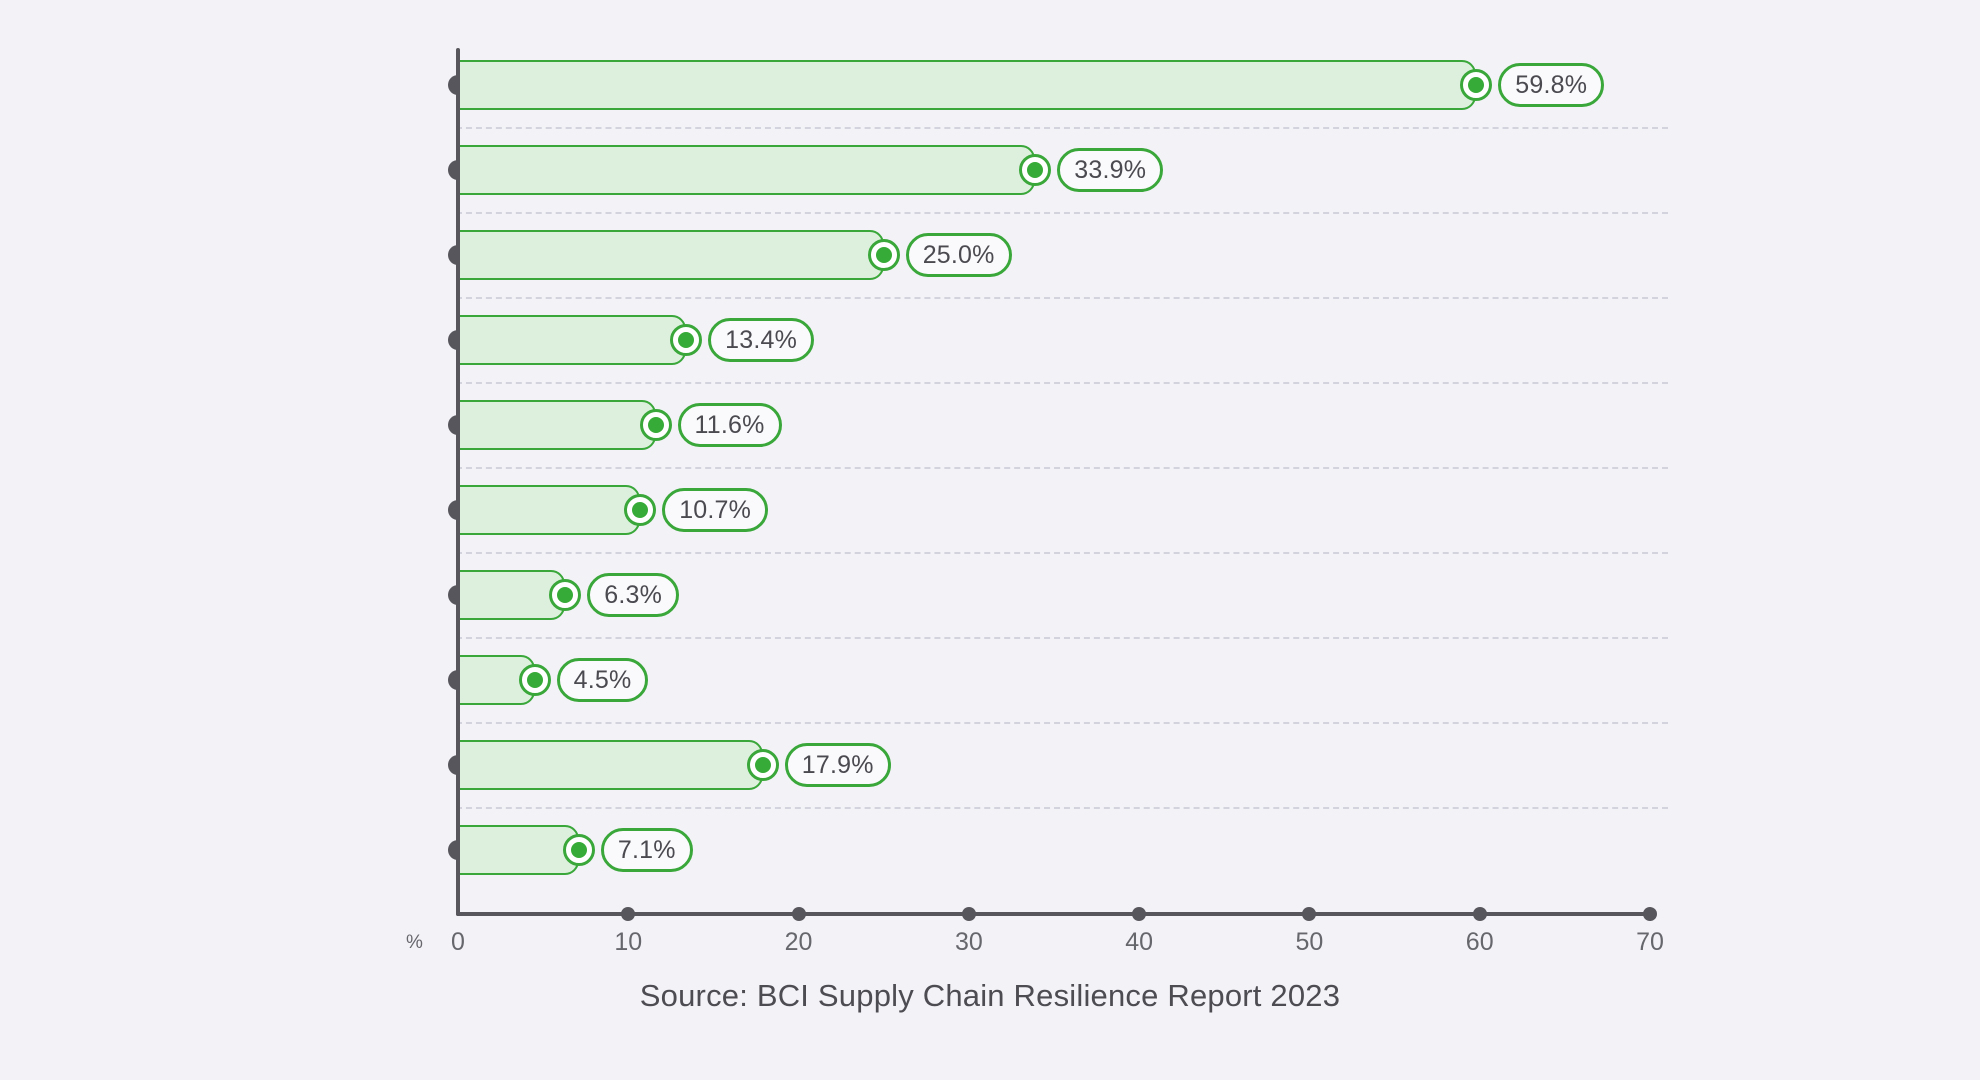 Image resolution: width=1980 pixels, height=1080 pixels. What do you see at coordinates (1139, 942) in the screenshot?
I see `x-axis-tick-label: 40` at bounding box center [1139, 942].